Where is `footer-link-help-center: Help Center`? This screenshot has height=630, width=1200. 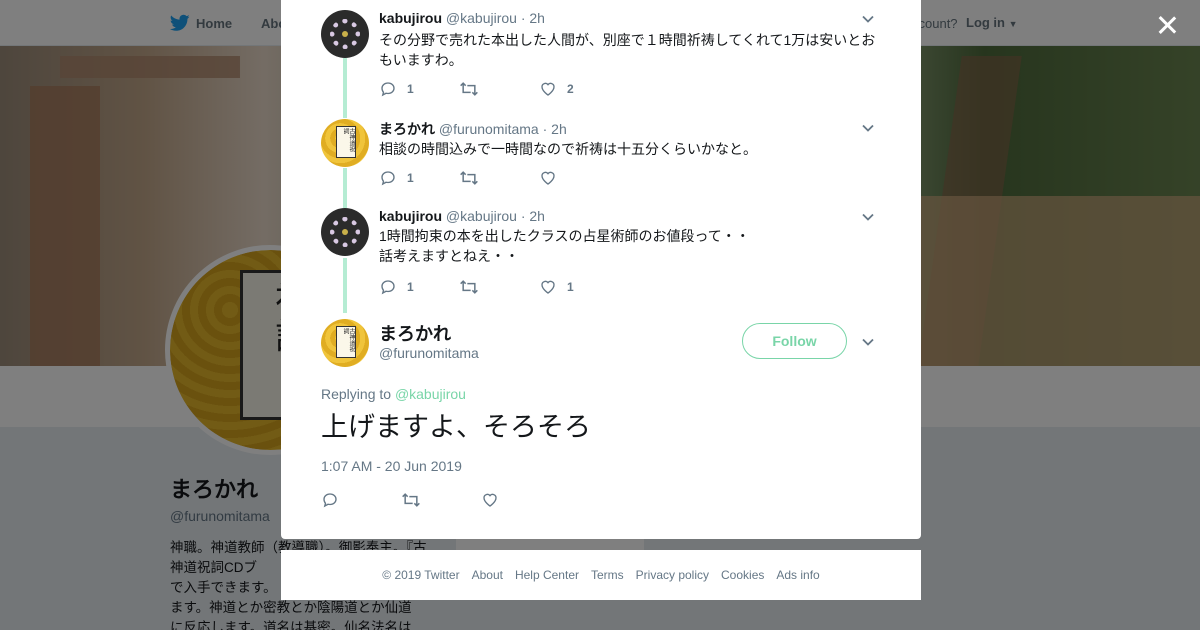 footer-link-help-center: Help Center is located at coordinates (547, 575).